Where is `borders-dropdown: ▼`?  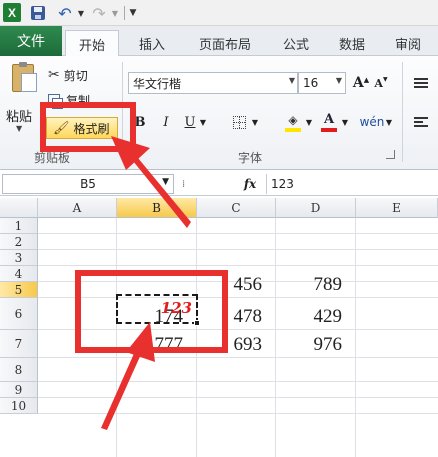 borders-dropdown: ▼ is located at coordinates (255, 122).